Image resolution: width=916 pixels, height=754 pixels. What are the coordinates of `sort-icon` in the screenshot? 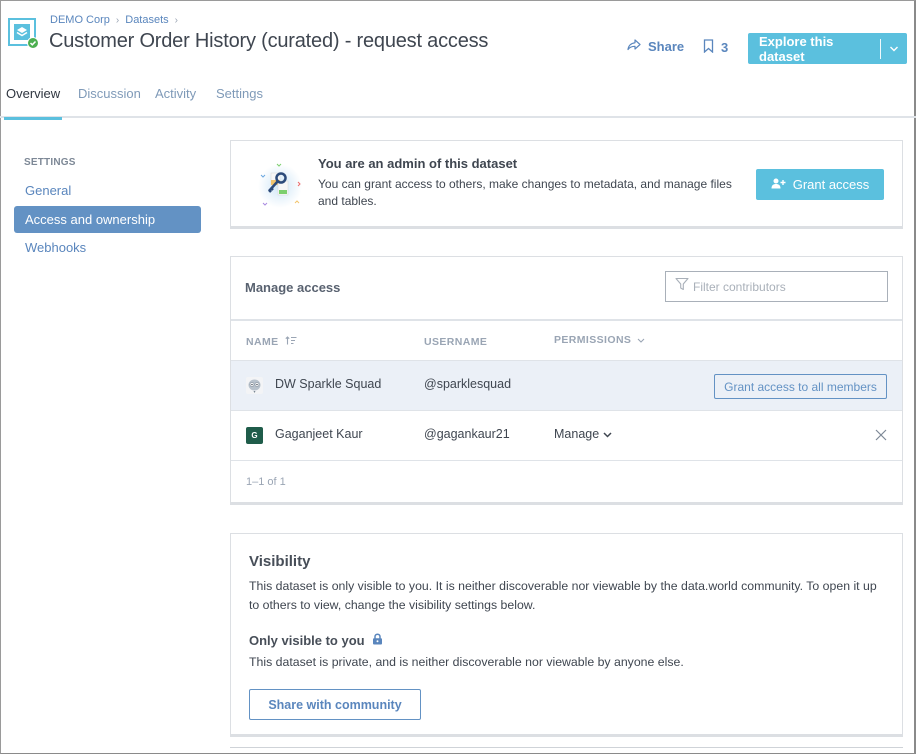 It's located at (290, 342).